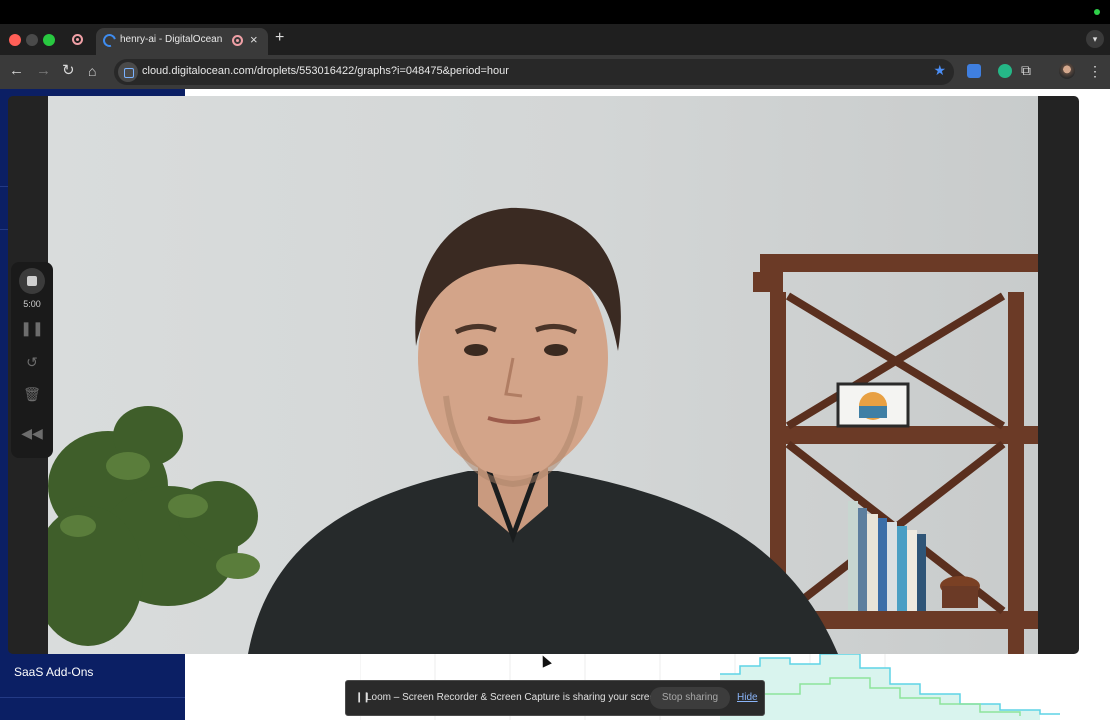 The height and width of the screenshot is (720, 1110). I want to click on system-top-bar, so click(555, 12).